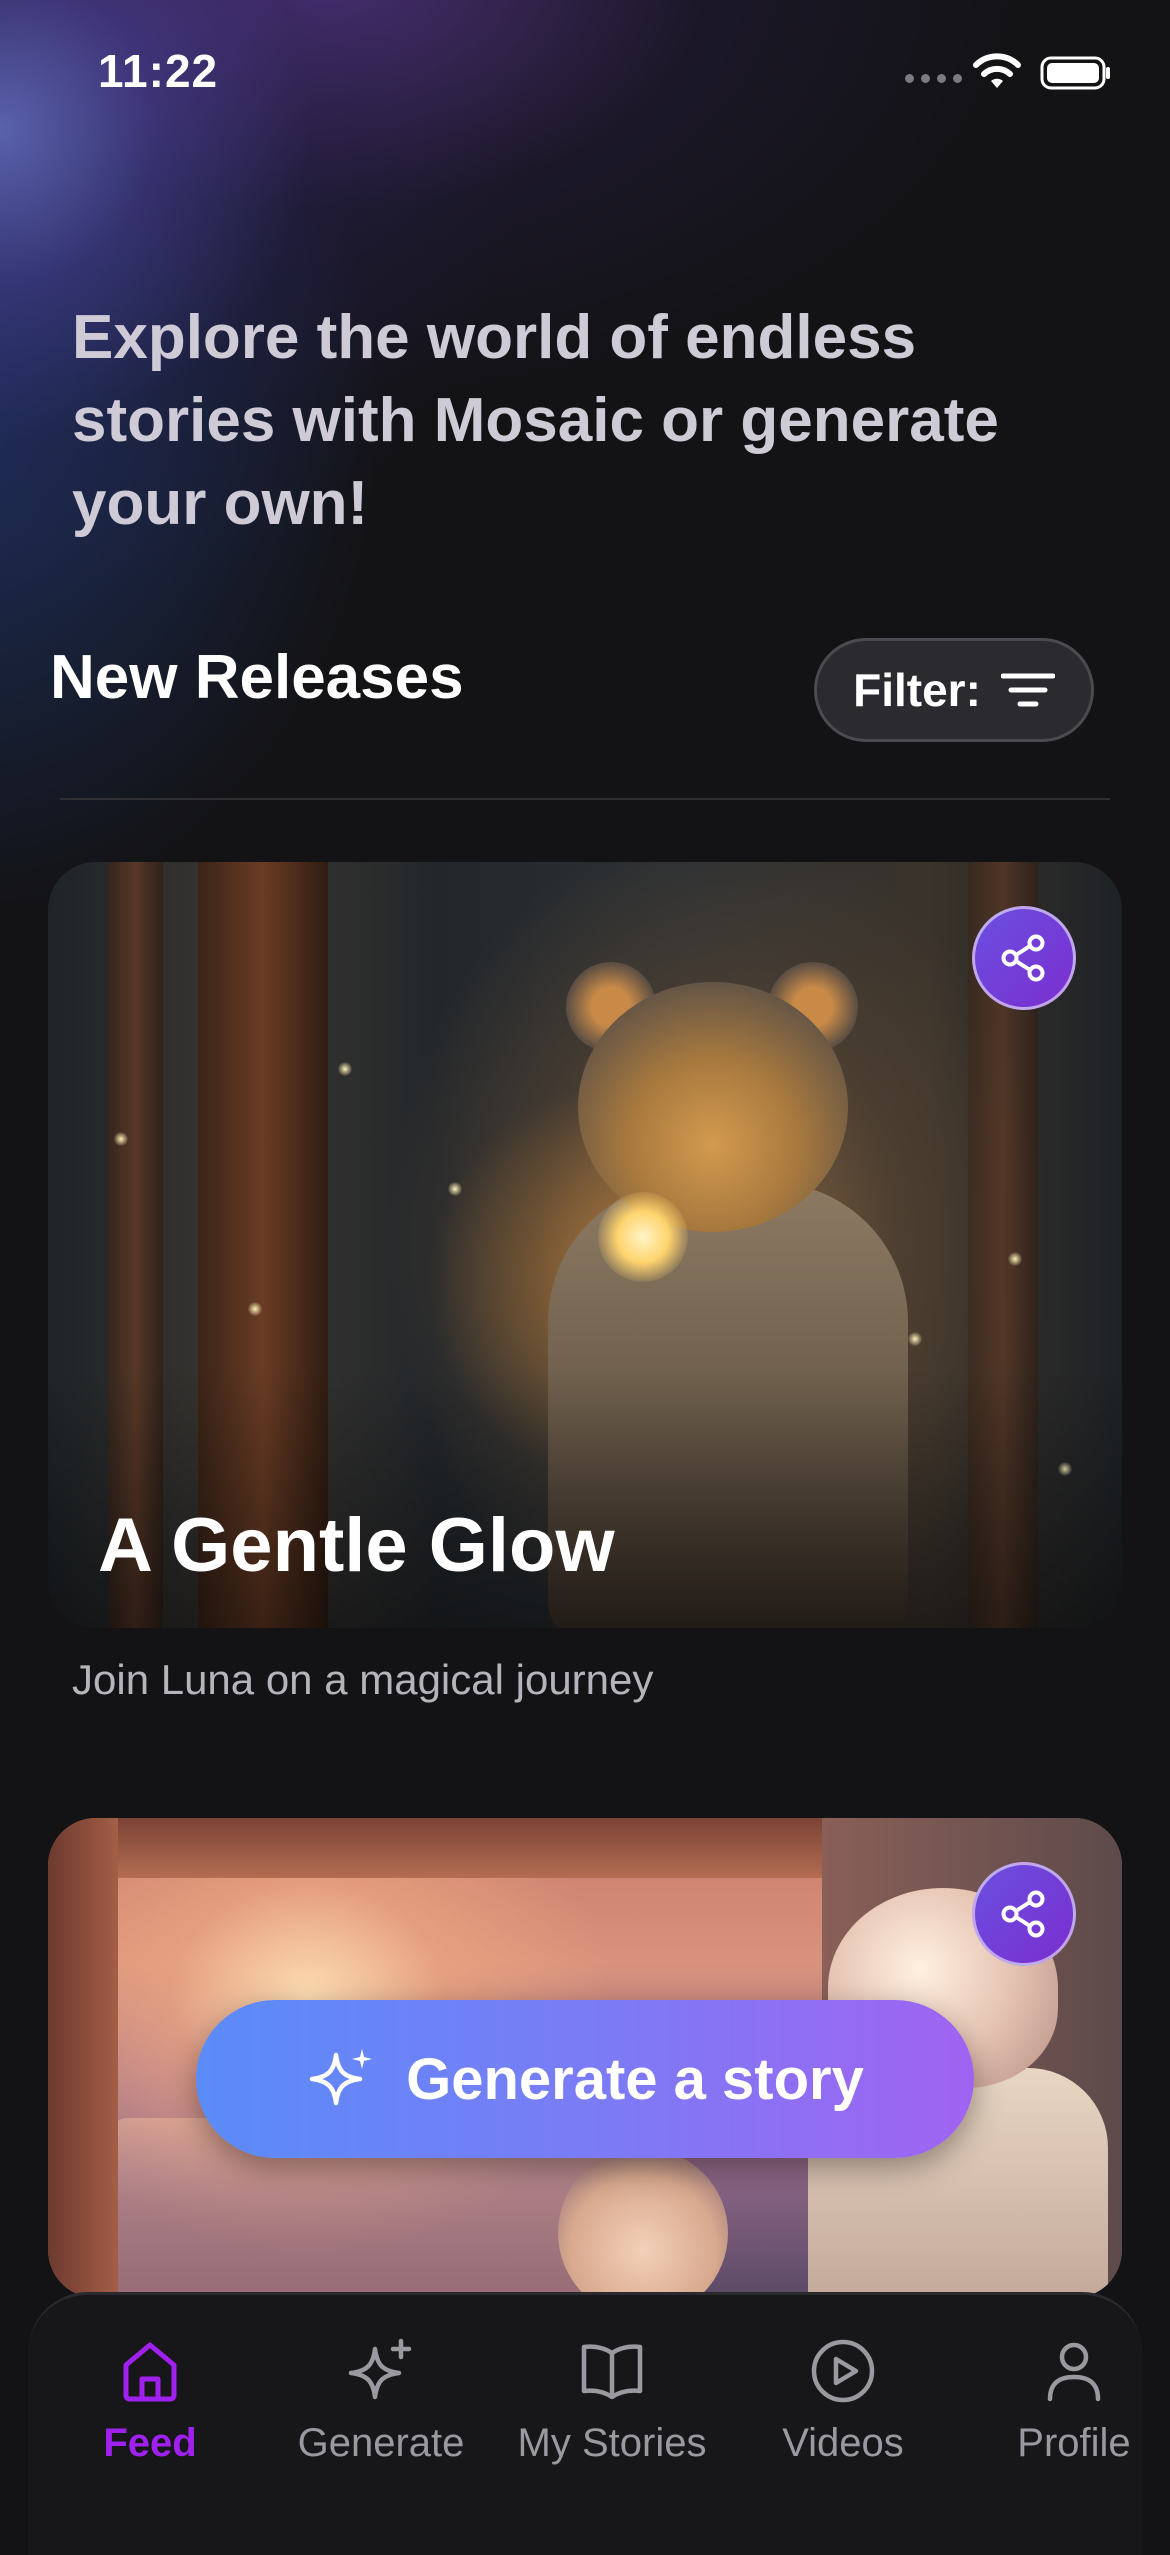  What do you see at coordinates (585, 1498) in the screenshot?
I see `card-gradient-overlay` at bounding box center [585, 1498].